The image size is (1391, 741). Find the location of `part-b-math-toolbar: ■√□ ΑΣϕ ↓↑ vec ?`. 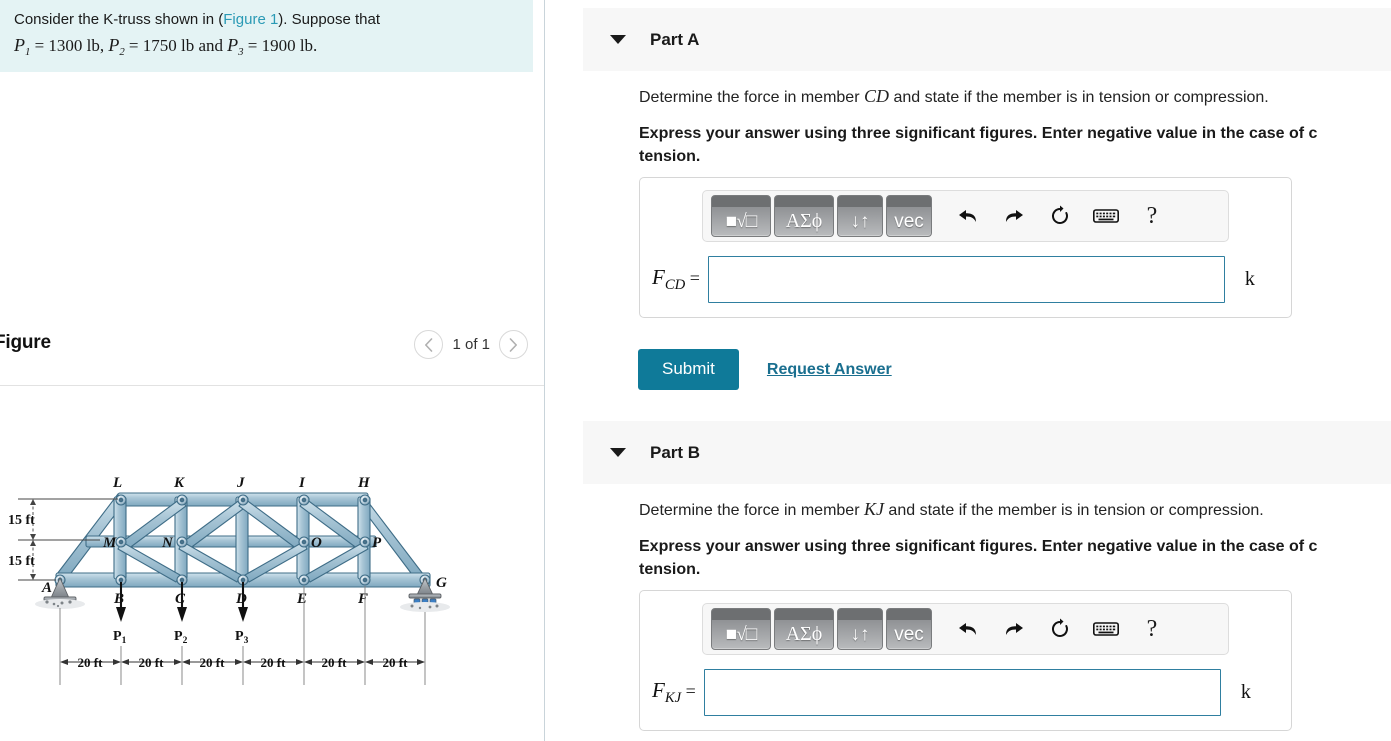

part-b-math-toolbar: ■√□ ΑΣϕ ↓↑ vec ? is located at coordinates (965, 629).